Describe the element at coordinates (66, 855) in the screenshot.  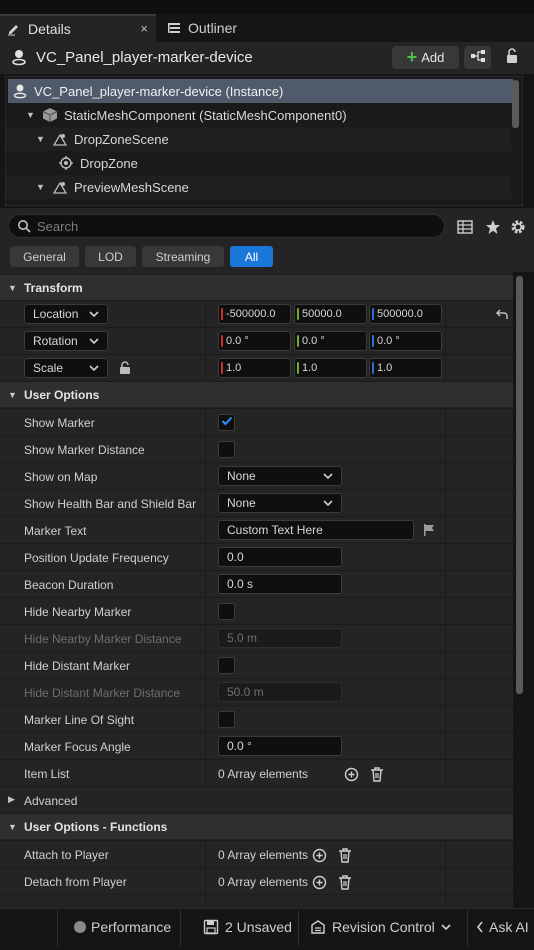
I see `property-label: Attach to Player` at that location.